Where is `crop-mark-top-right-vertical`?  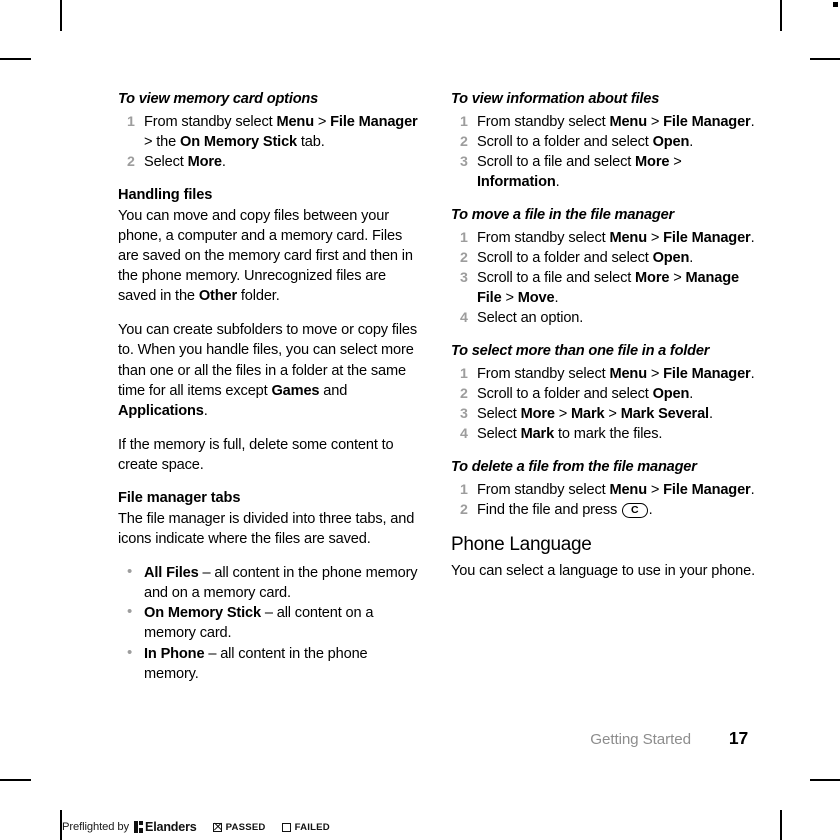 crop-mark-top-right-vertical is located at coordinates (781, 15).